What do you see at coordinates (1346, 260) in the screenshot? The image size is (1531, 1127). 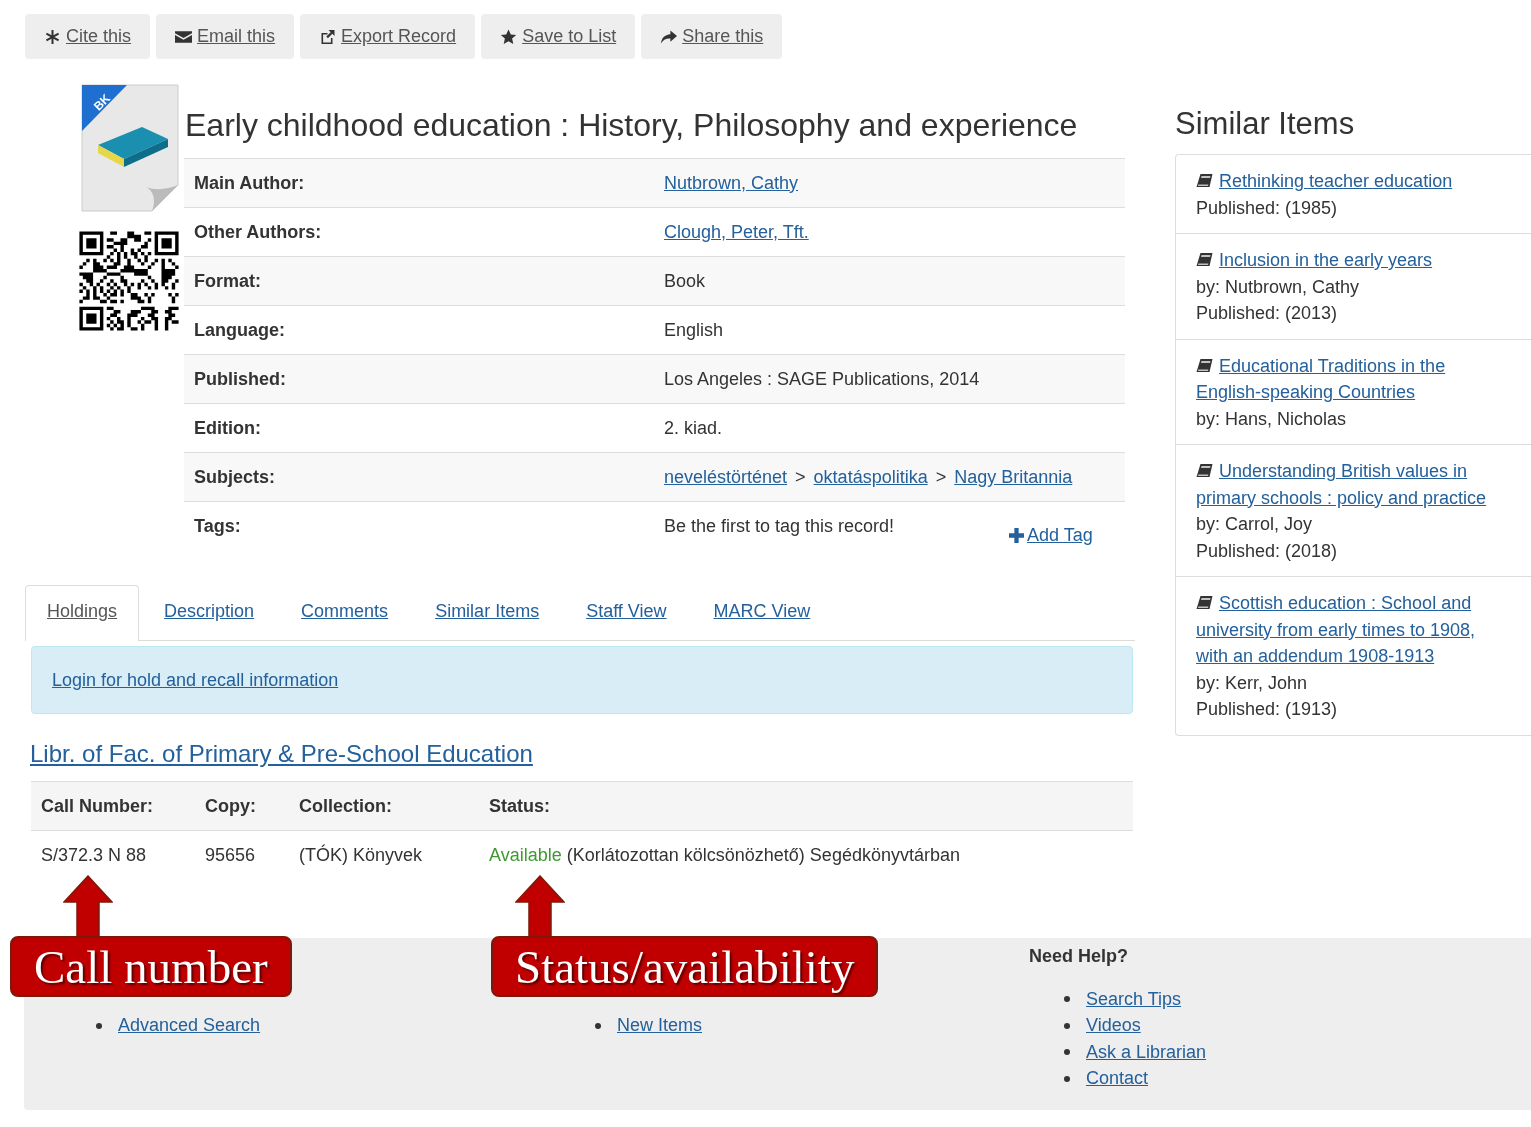 I see `similar-item-link: Inclusion in the early years` at bounding box center [1346, 260].